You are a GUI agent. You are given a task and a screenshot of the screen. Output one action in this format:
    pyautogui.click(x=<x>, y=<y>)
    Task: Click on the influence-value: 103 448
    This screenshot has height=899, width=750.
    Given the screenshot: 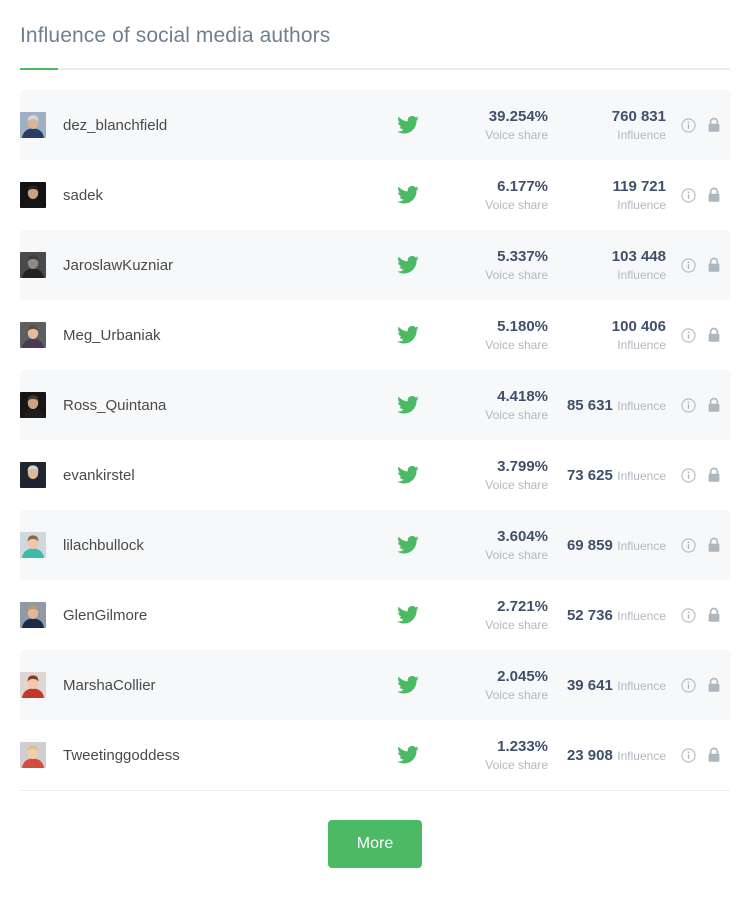 What is the action you would take?
    pyautogui.click(x=638, y=256)
    